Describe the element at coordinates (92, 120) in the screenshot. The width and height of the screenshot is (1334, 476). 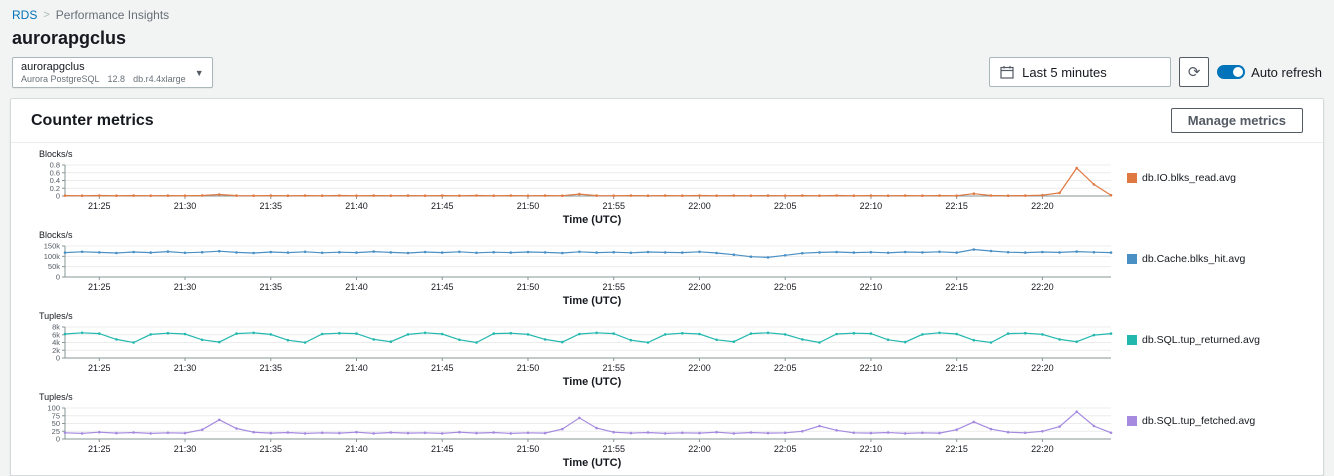
I see `panel-title: Counter metrics` at that location.